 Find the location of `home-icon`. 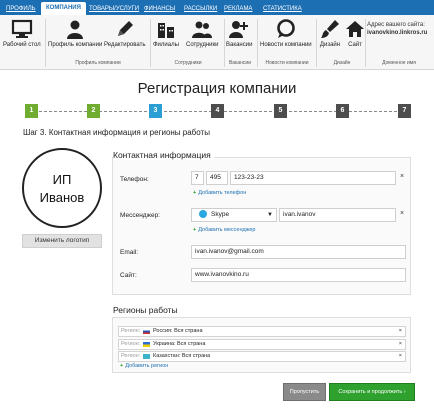

home-icon is located at coordinates (355, 29).